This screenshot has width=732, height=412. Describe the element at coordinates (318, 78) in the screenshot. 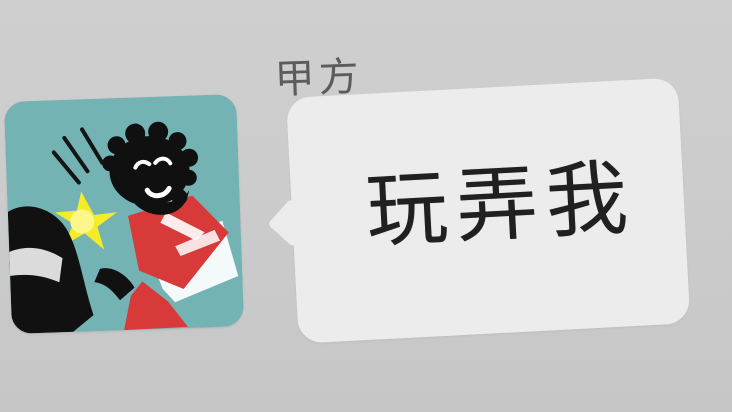

I see `sender-name: 甲方` at that location.